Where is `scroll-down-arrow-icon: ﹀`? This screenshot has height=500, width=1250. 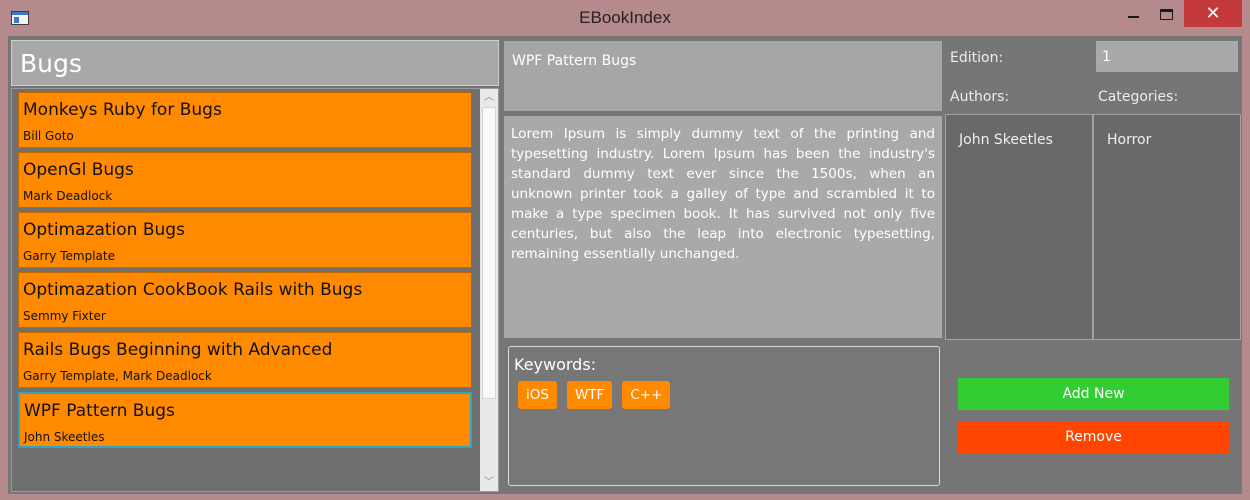 scroll-down-arrow-icon: ﹀ is located at coordinates (489, 482).